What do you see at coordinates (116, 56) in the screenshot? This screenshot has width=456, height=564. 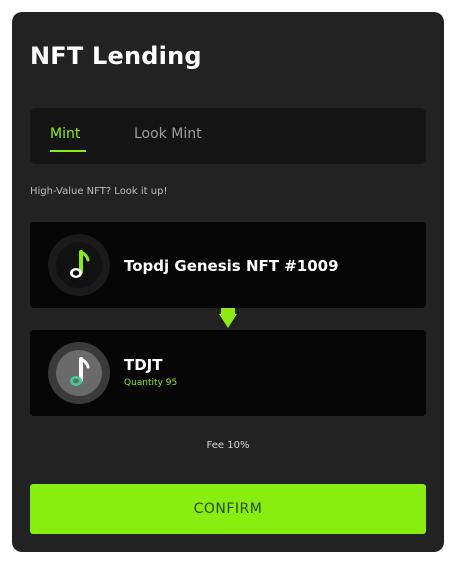 I see `page-title: NFT Lending` at bounding box center [116, 56].